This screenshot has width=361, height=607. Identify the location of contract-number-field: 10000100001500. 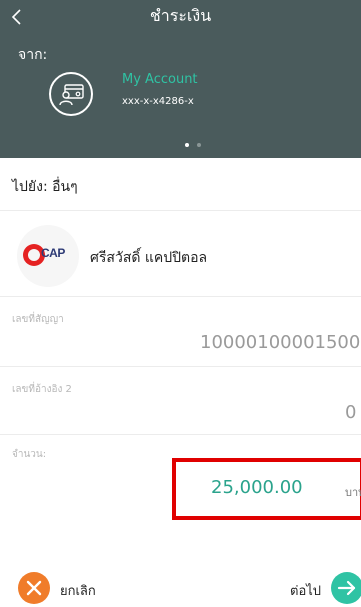
(280, 342).